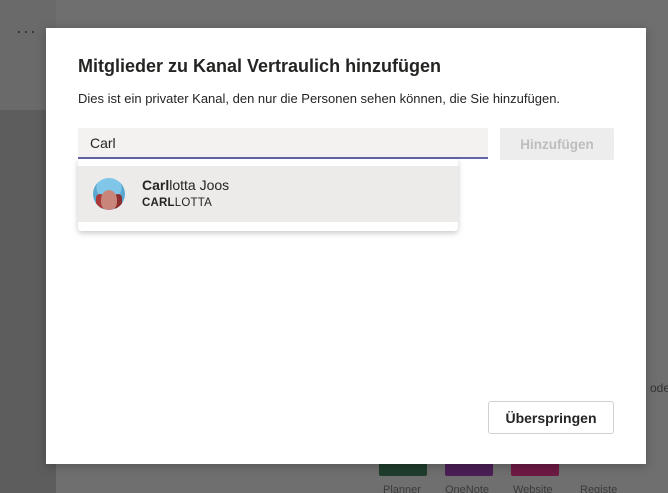 This screenshot has height=493, width=668. I want to click on suggestion-name-match: Carl, so click(156, 185).